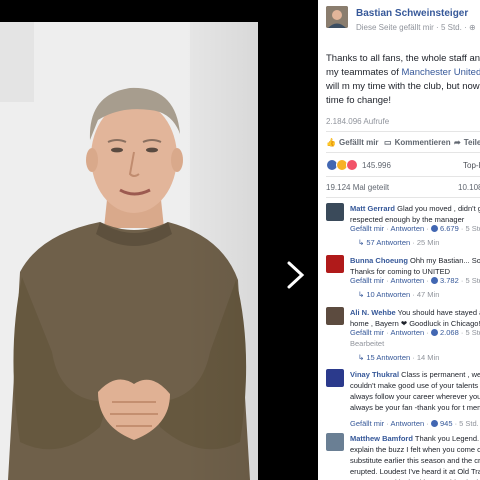 The height and width of the screenshot is (480, 480). What do you see at coordinates (395, 27) in the screenshot?
I see `page-like-status: Diese Seite gefällt mir` at bounding box center [395, 27].